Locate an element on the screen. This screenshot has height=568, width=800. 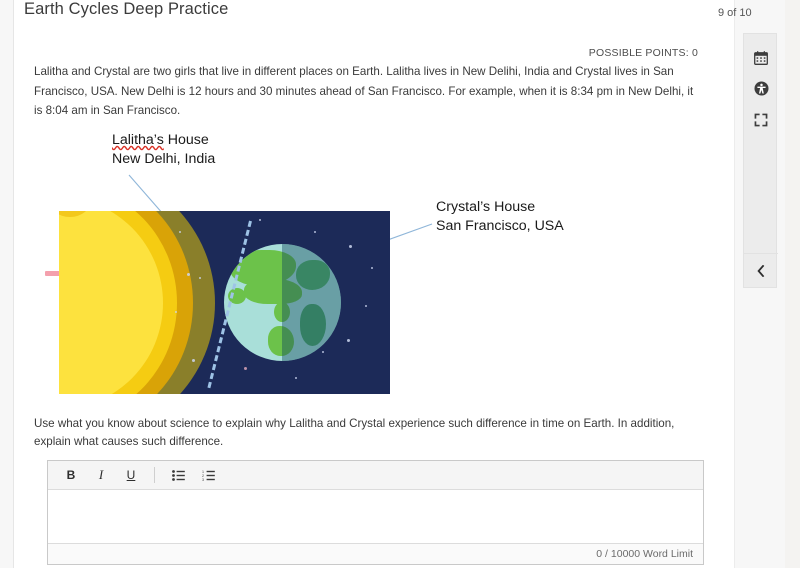
numbered-list-button: 1 2 3 is located at coordinates (208, 475).